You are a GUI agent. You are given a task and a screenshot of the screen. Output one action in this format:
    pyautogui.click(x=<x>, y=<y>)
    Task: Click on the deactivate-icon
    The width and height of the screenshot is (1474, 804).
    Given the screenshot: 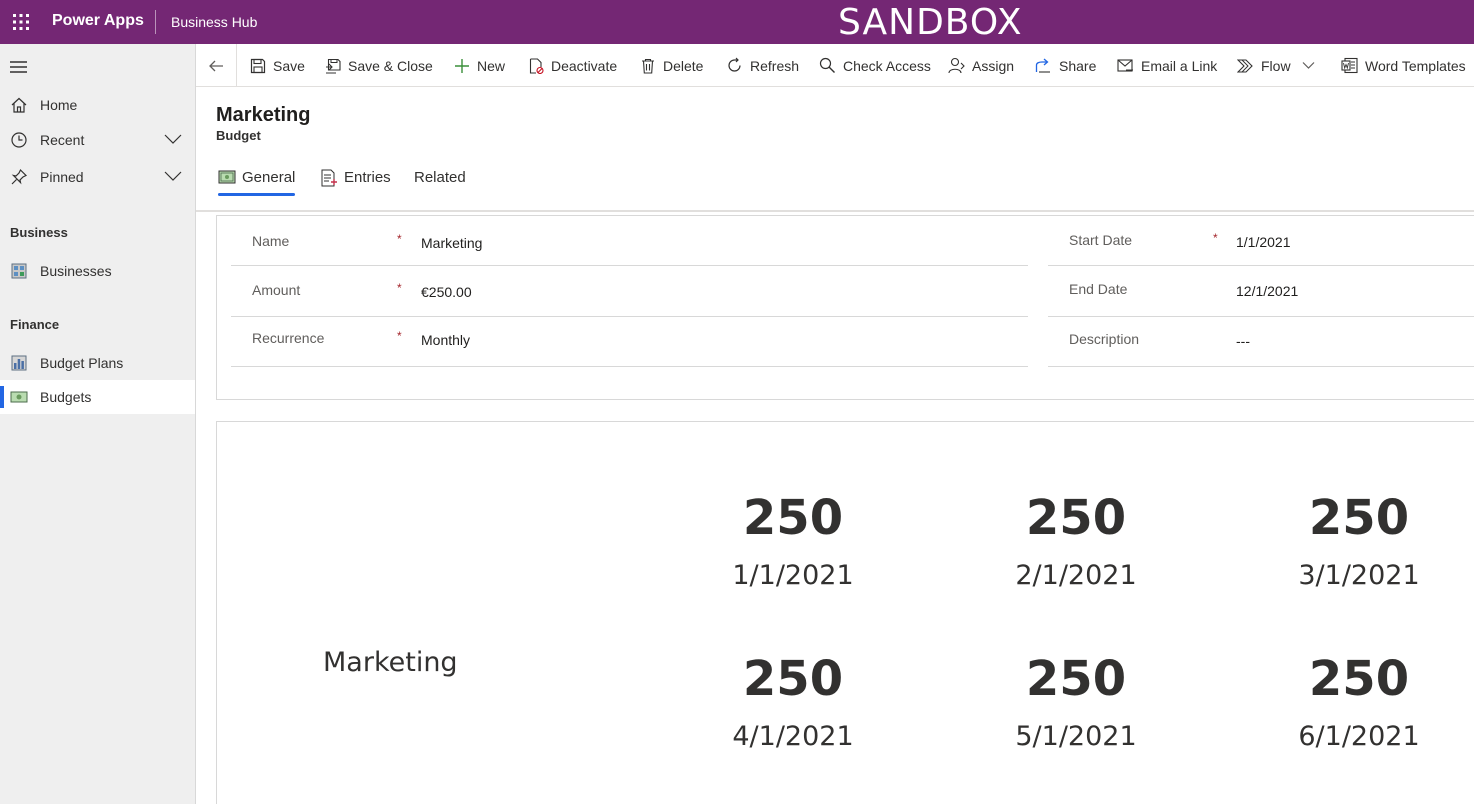 What is the action you would take?
    pyautogui.click(x=536, y=65)
    